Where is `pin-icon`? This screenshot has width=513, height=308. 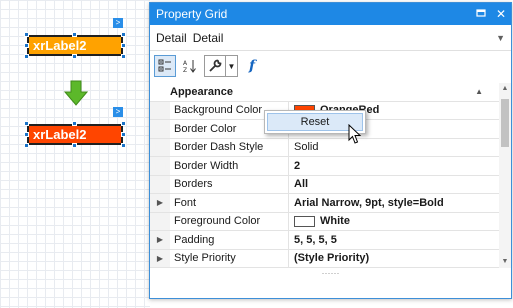
pin-icon is located at coordinates (481, 14).